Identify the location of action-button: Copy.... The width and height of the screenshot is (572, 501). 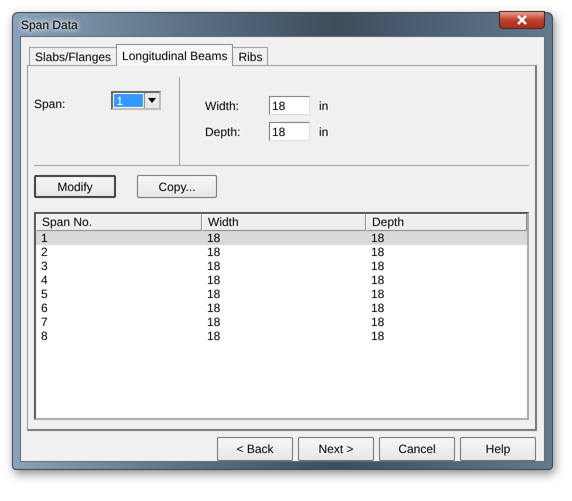
(177, 186).